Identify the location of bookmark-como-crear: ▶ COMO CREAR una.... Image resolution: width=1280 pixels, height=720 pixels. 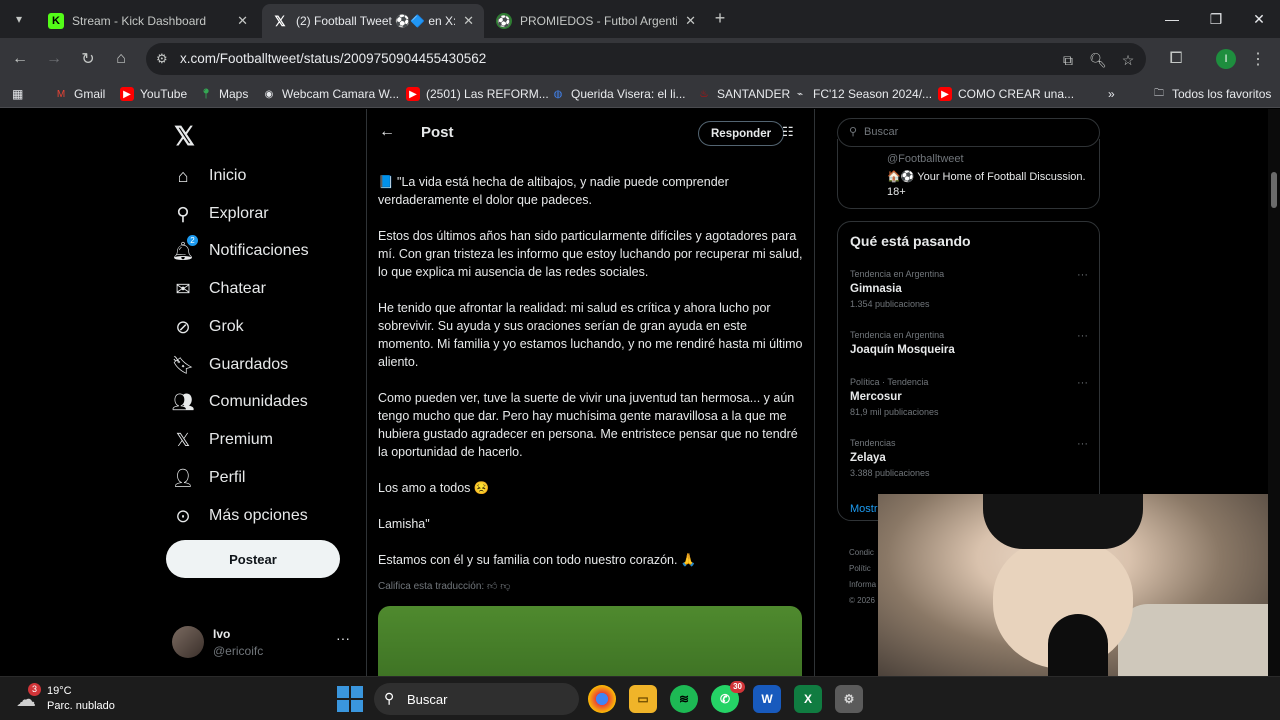
(1006, 94).